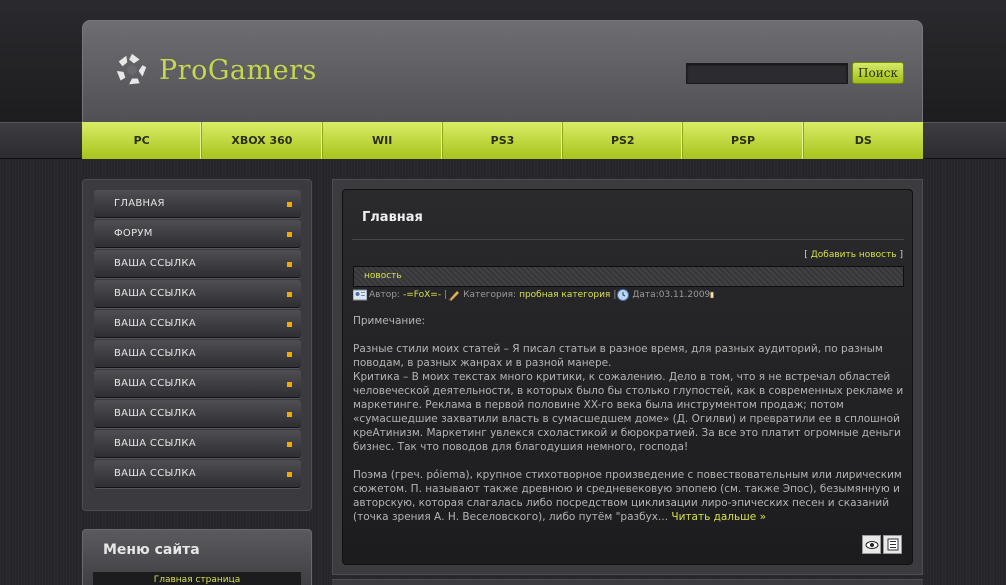 The width and height of the screenshot is (1006, 585). What do you see at coordinates (197, 204) in the screenshot?
I see `sidebar-item-home: ГЛАВНАЯ` at bounding box center [197, 204].